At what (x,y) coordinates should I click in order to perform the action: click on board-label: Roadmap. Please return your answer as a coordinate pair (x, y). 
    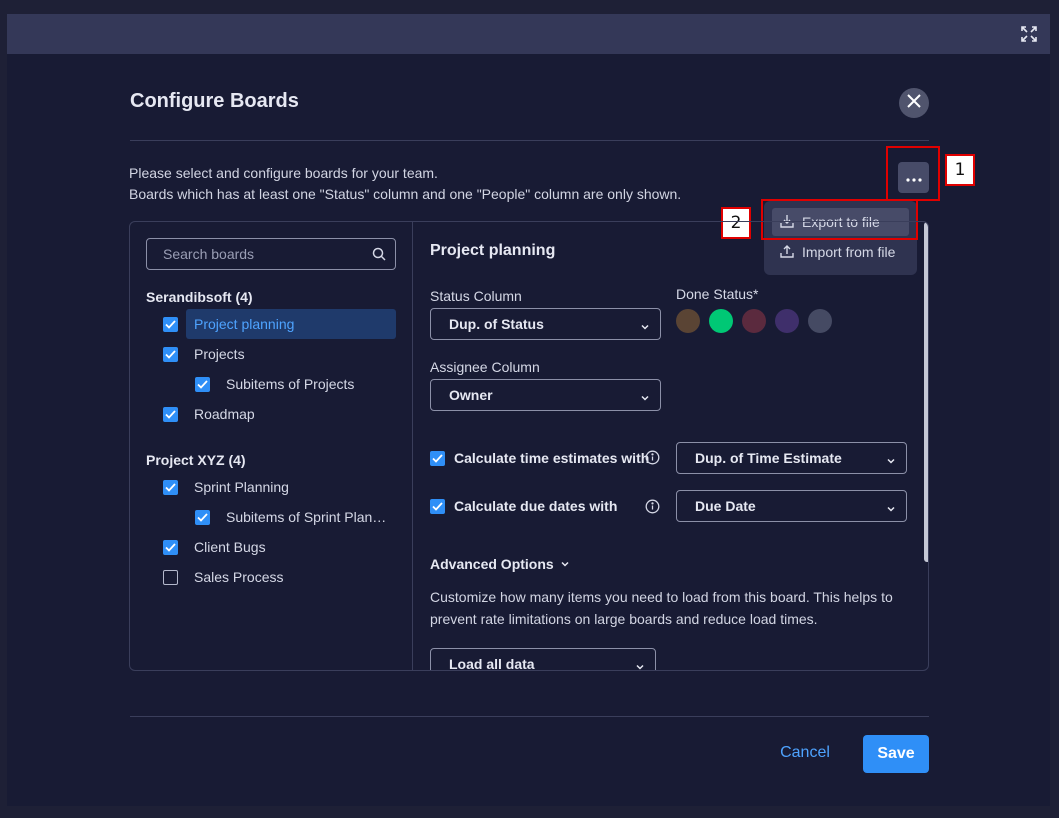
    Looking at the image, I should click on (224, 414).